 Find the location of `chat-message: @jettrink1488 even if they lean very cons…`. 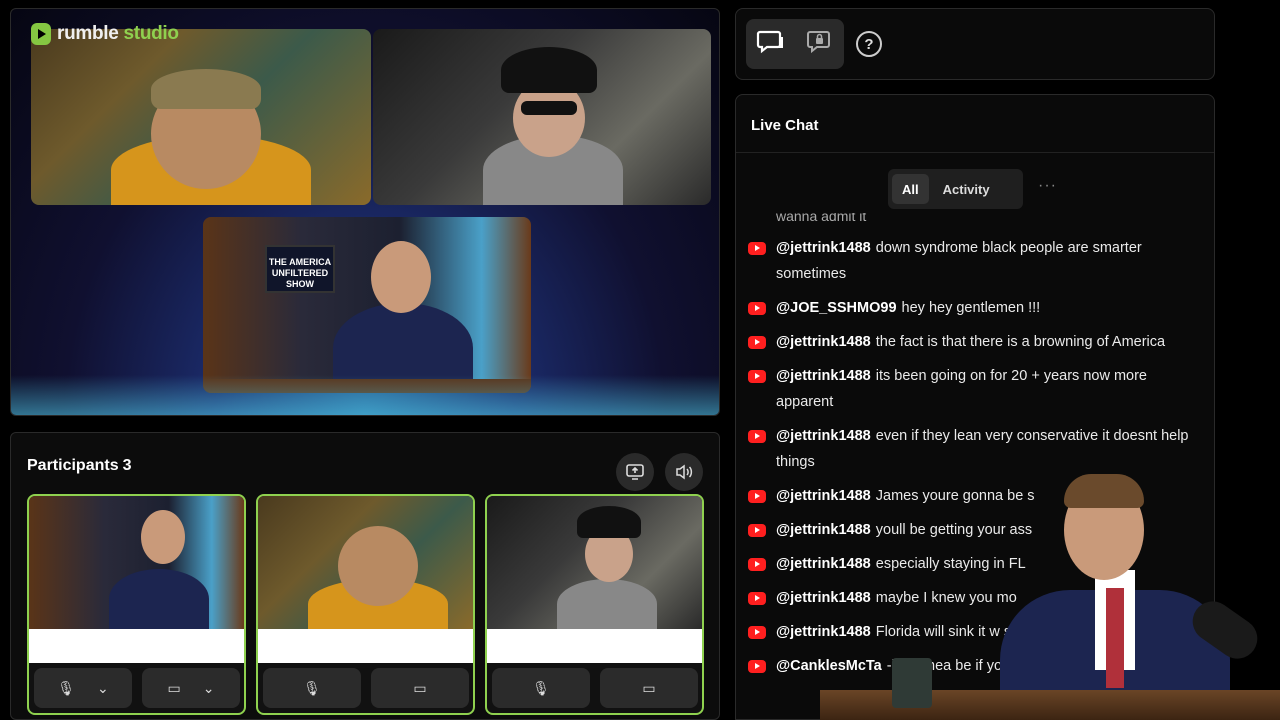

chat-message: @jettrink1488 even if they lean very cons… is located at coordinates (978, 449).